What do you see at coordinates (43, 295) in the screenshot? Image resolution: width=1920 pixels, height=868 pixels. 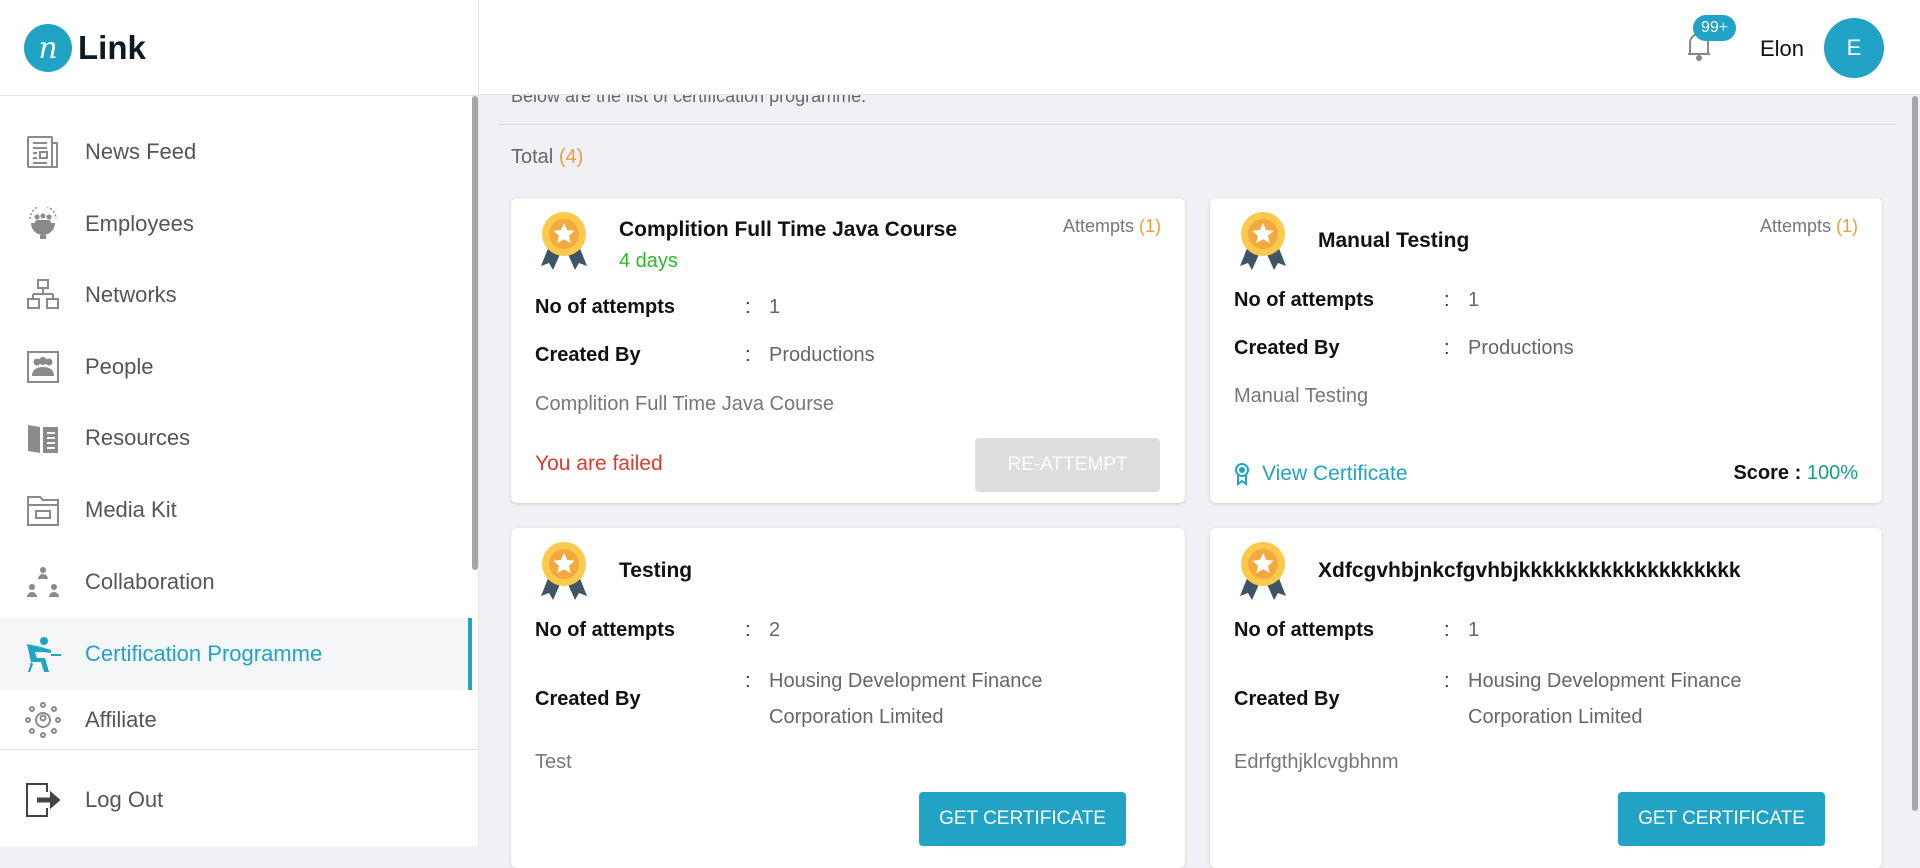 I see `network-icon` at bounding box center [43, 295].